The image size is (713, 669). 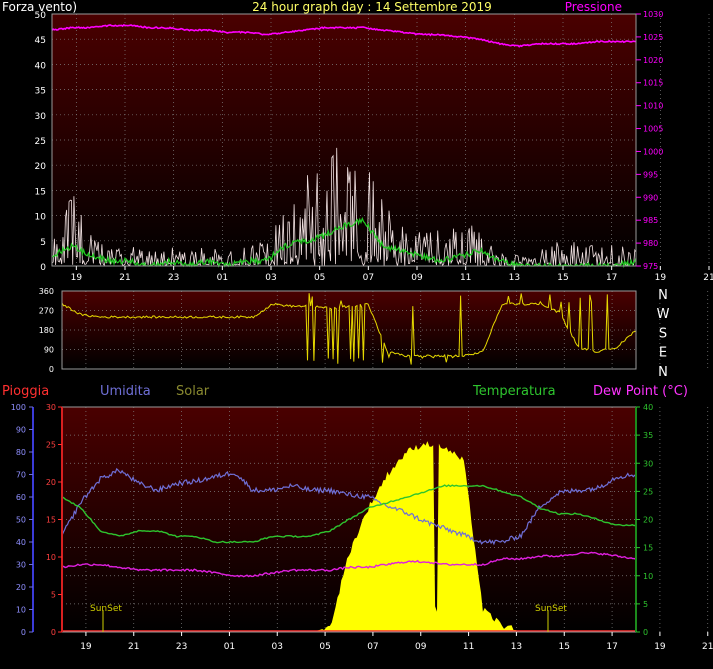 What do you see at coordinates (650, 174) in the screenshot?
I see `pressure-tick-label: 995` at bounding box center [650, 174].